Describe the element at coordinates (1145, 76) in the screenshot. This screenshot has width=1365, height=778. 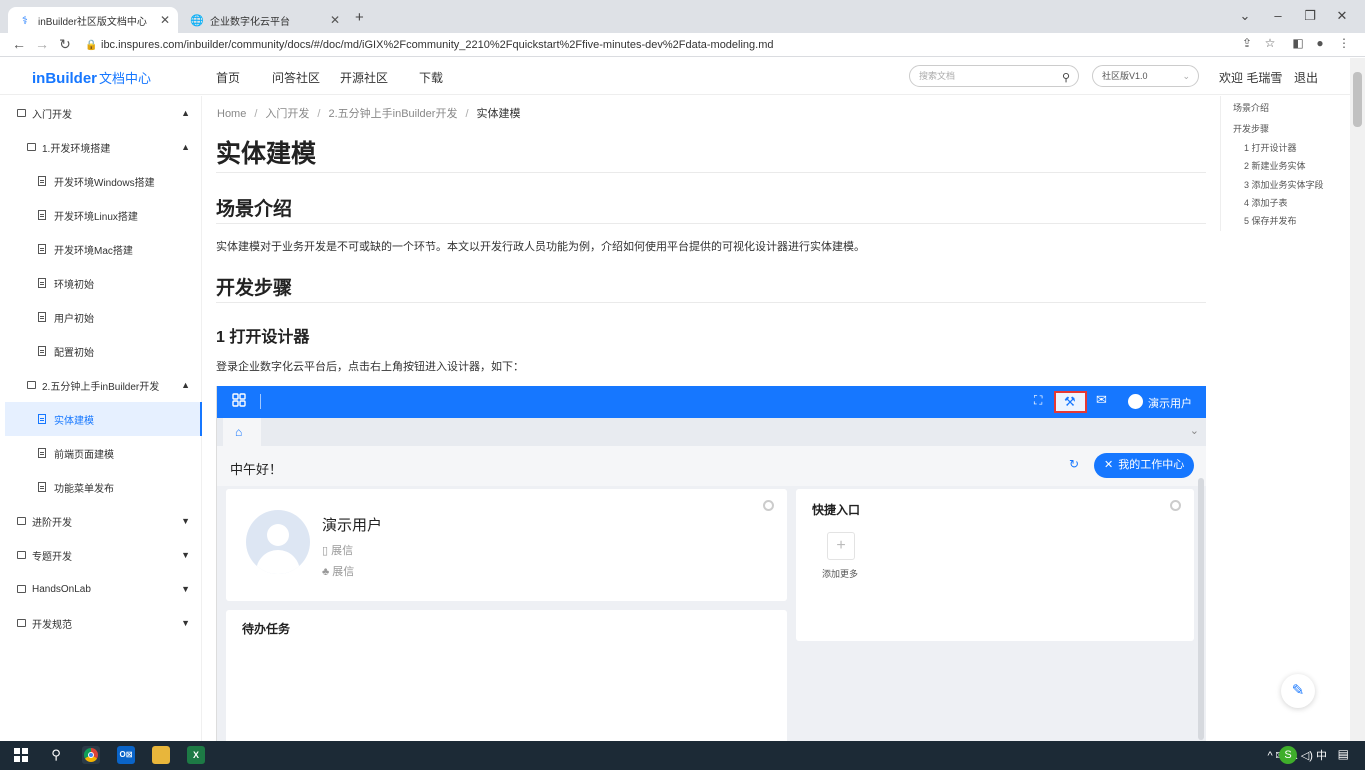
I see `version-select: 社区版V1.0 ⌄` at that location.